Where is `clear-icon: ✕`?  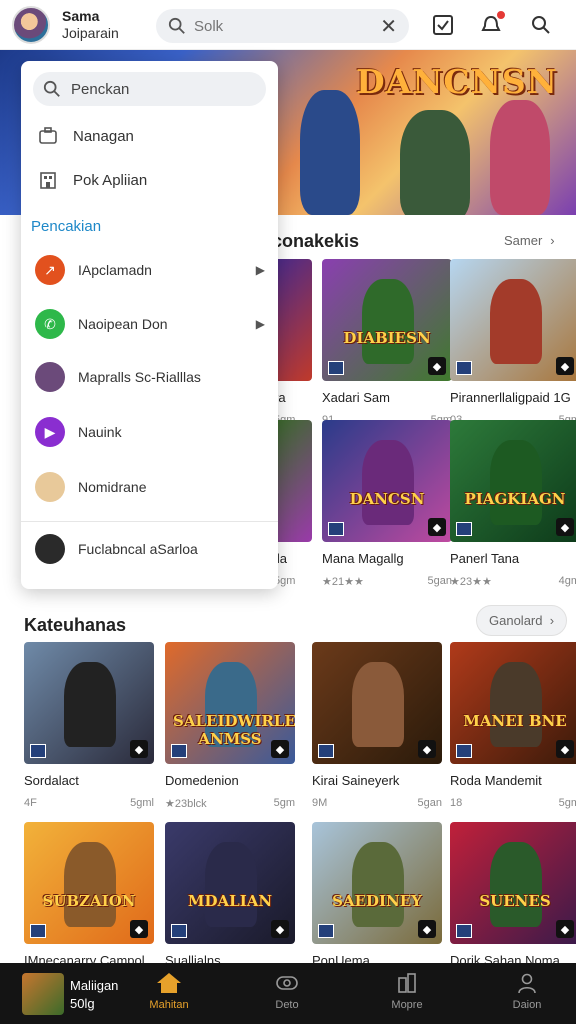 clear-icon: ✕ is located at coordinates (388, 26).